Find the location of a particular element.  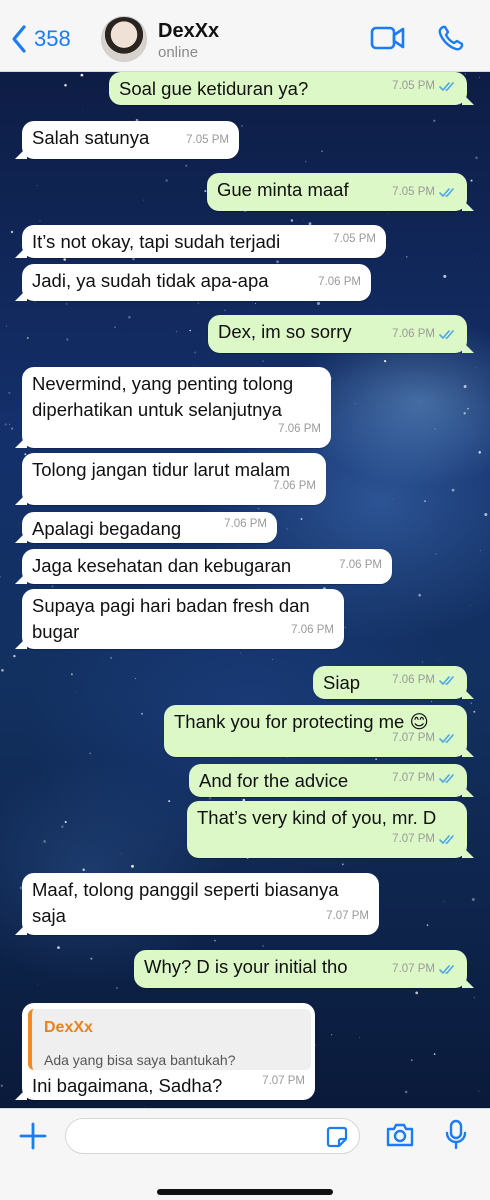

incoming-message: Jadi, ya sudah tidak apa-apa 7.06 PM is located at coordinates (196, 282).